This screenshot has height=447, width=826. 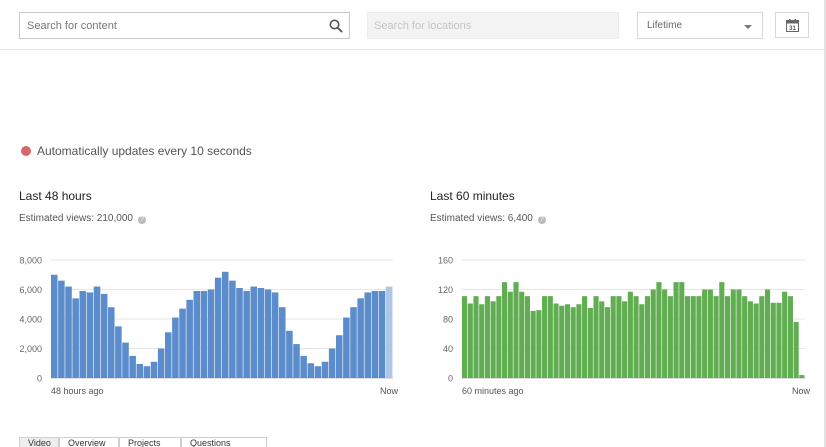 I want to click on tab-video: Video, so click(x=39, y=442).